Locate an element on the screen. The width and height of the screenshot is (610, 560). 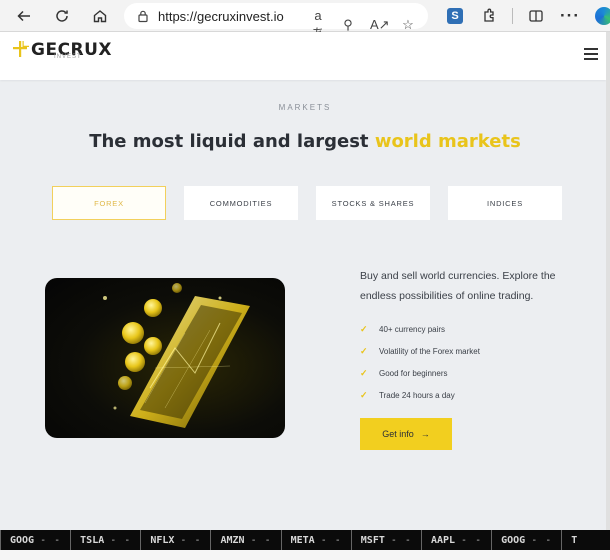
page-bottom-strip is located at coordinates (305, 555).